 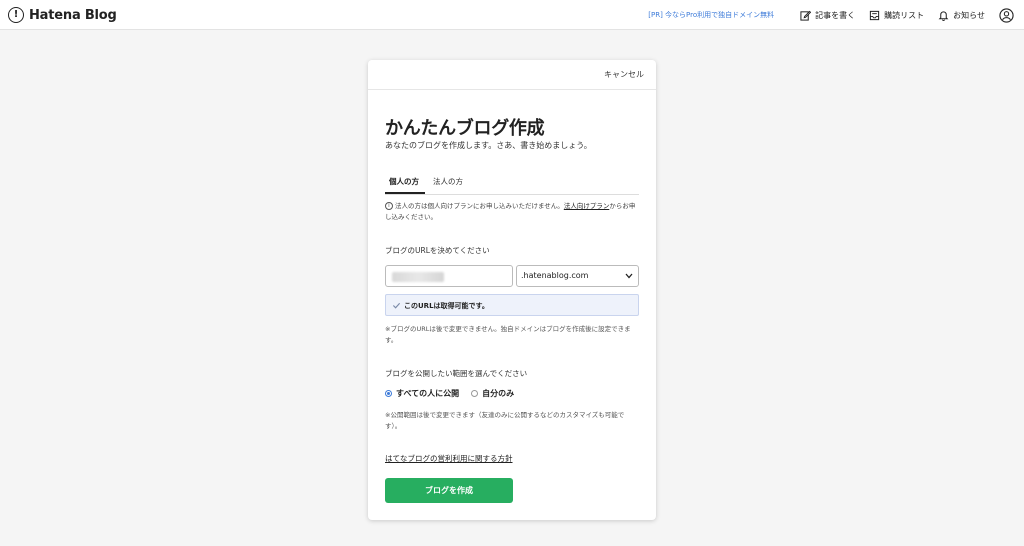 I want to click on notifications-label: お知らせ, so click(x=969, y=15).